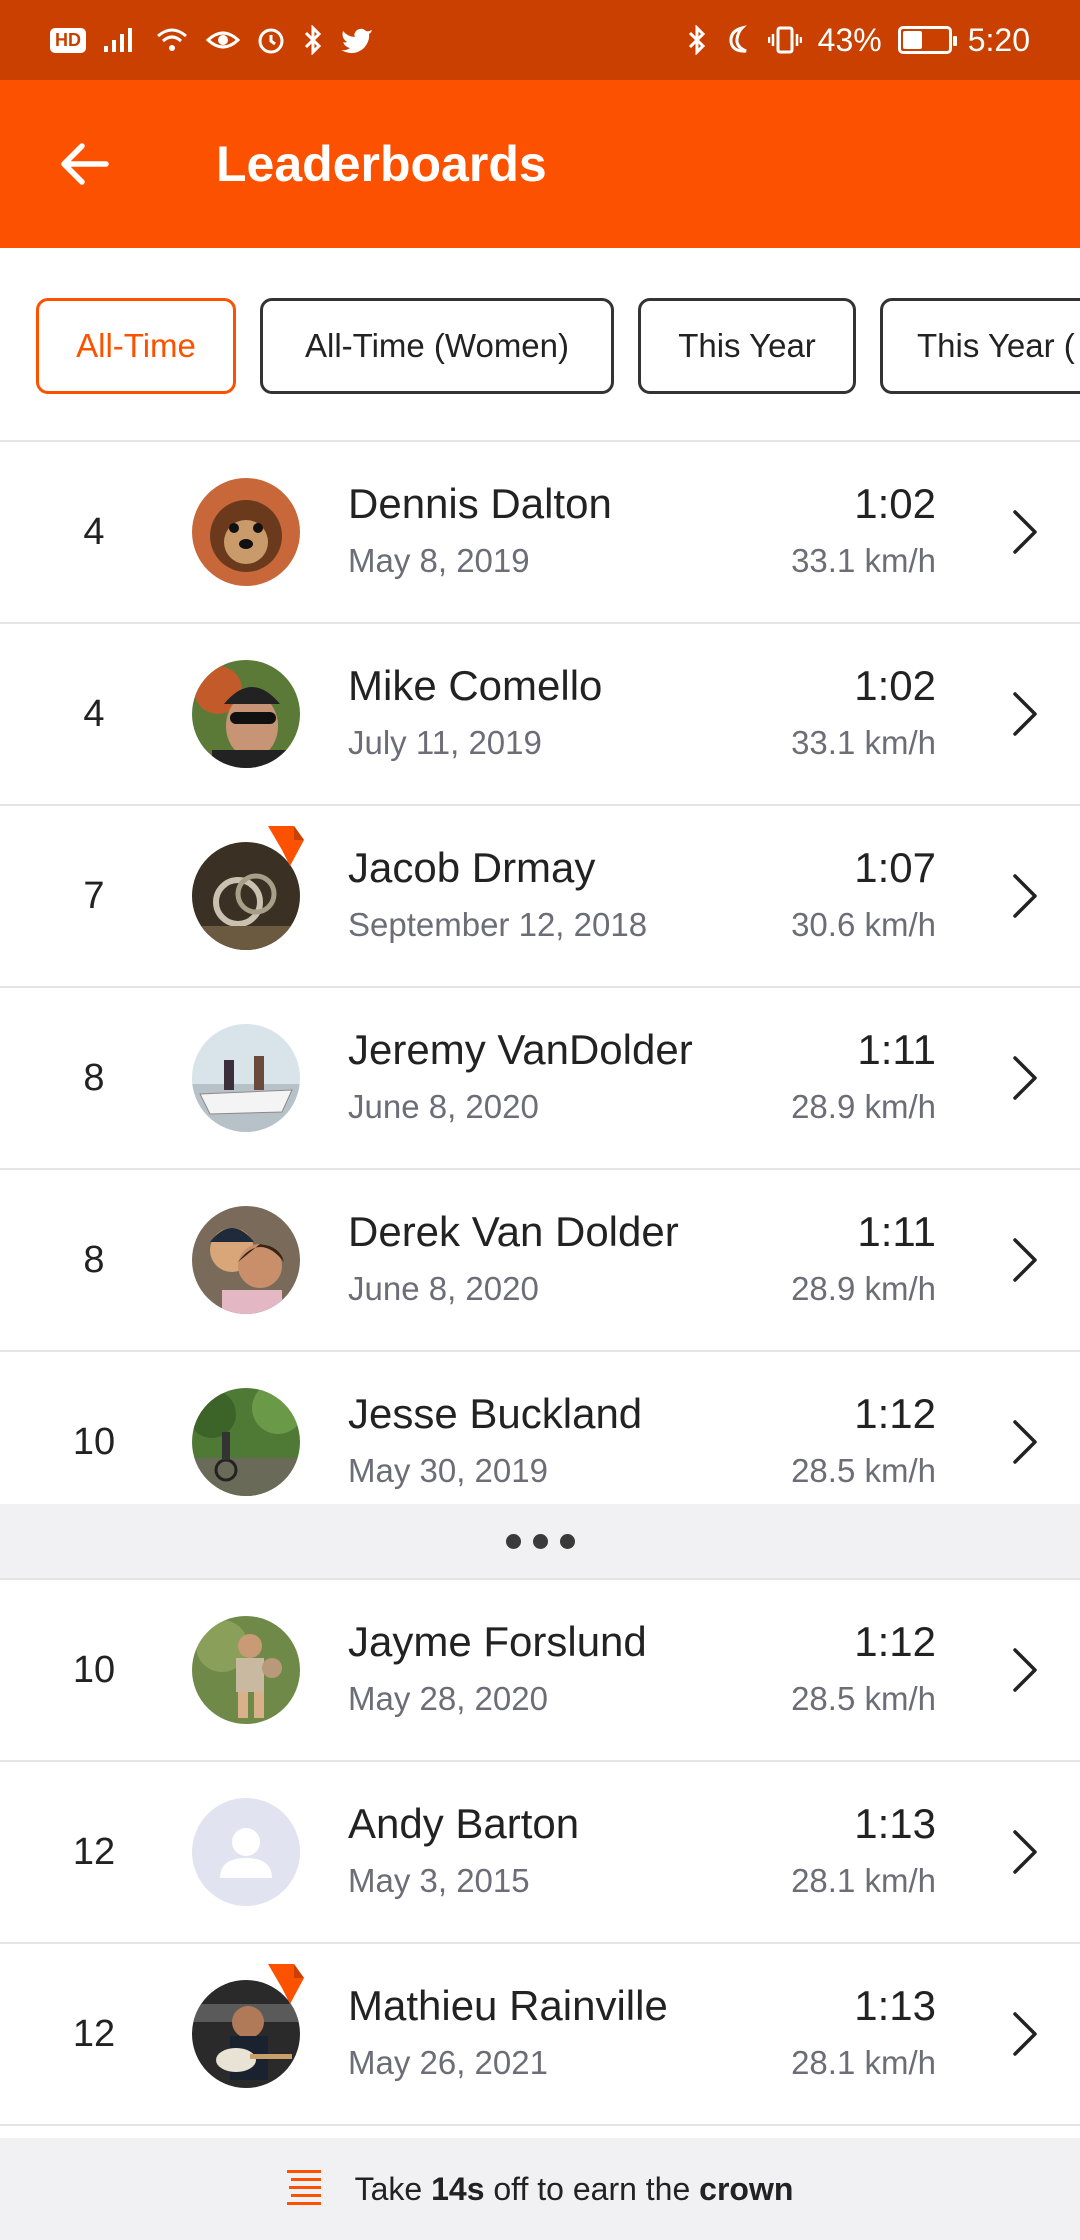  I want to click on leaderboard-list-icon, so click(303, 2187).